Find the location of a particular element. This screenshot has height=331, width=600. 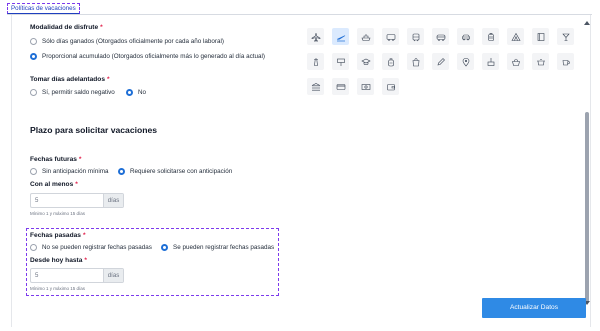

modalidad-label: Modalidad de disfrute * is located at coordinates (66, 27).